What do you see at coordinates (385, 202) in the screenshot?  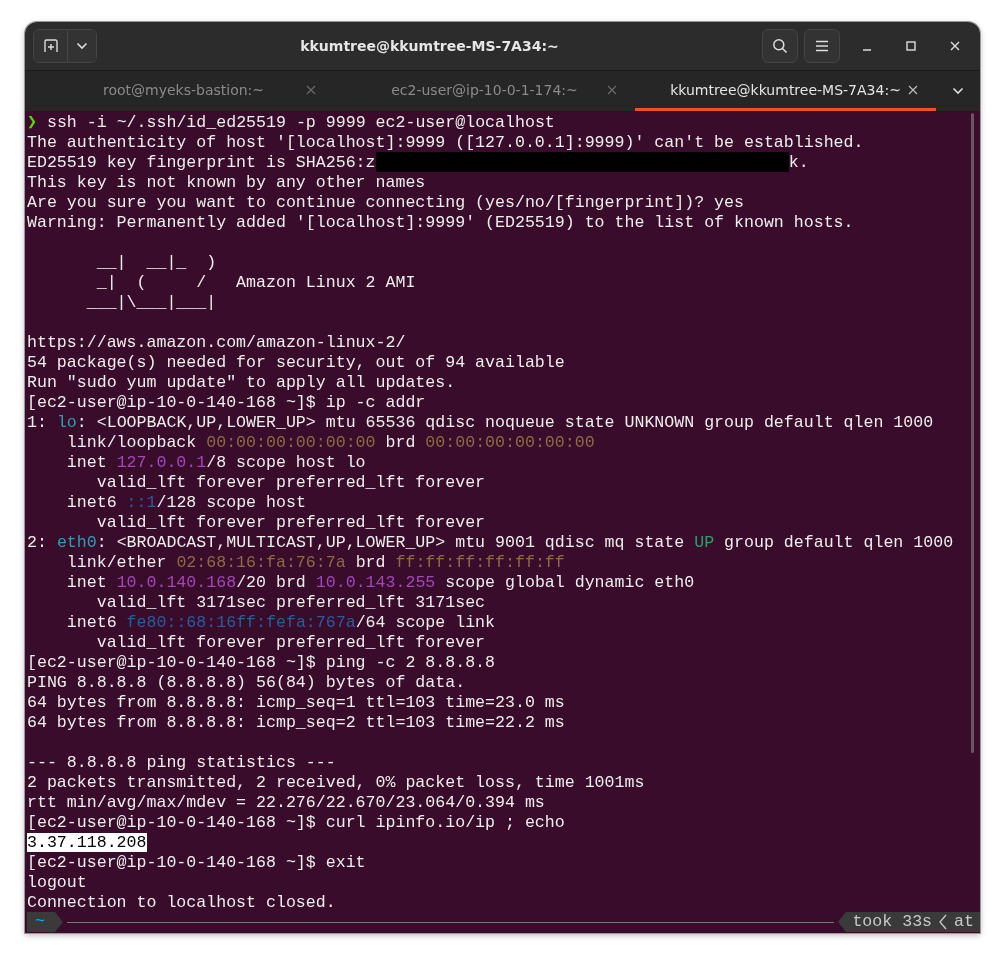 I see `terminal-line: Are you sure you want to continue connecting (yes/no/[fingerprint])? yes` at bounding box center [385, 202].